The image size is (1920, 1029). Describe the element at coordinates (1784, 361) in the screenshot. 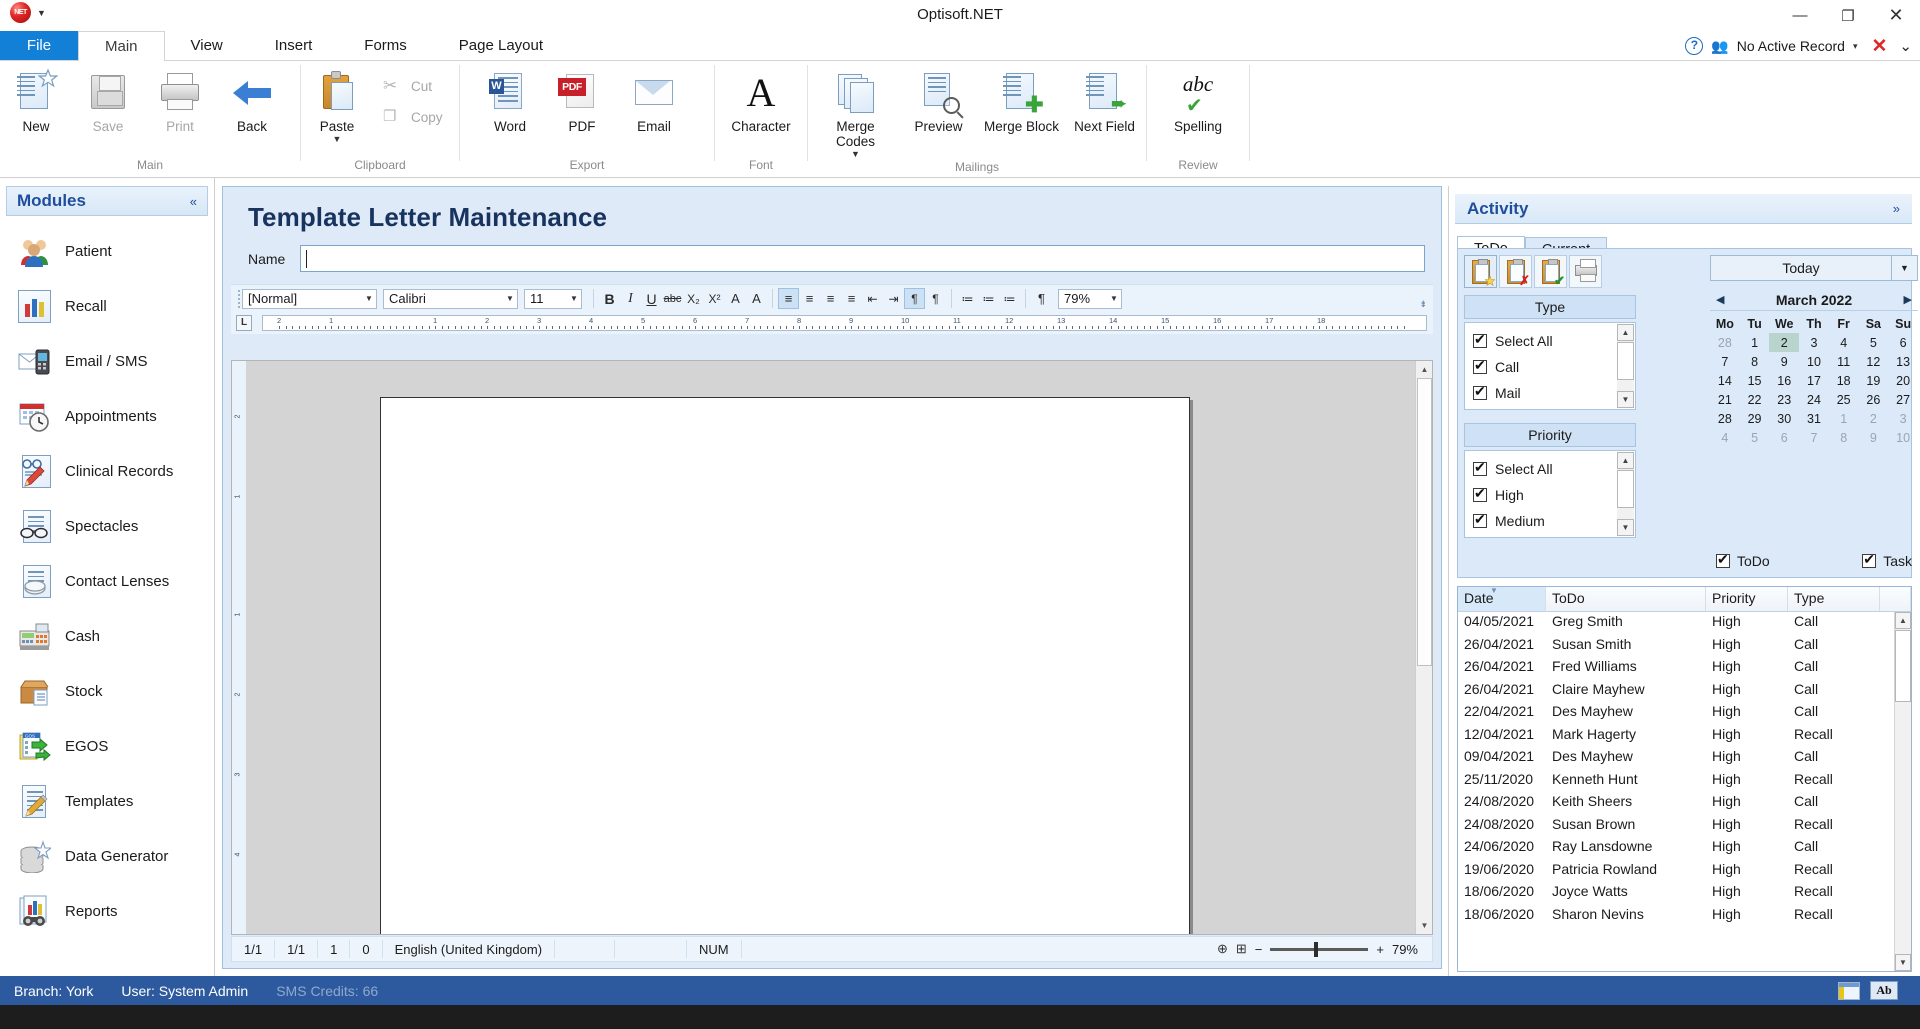

I see `calendar-day: 9` at that location.